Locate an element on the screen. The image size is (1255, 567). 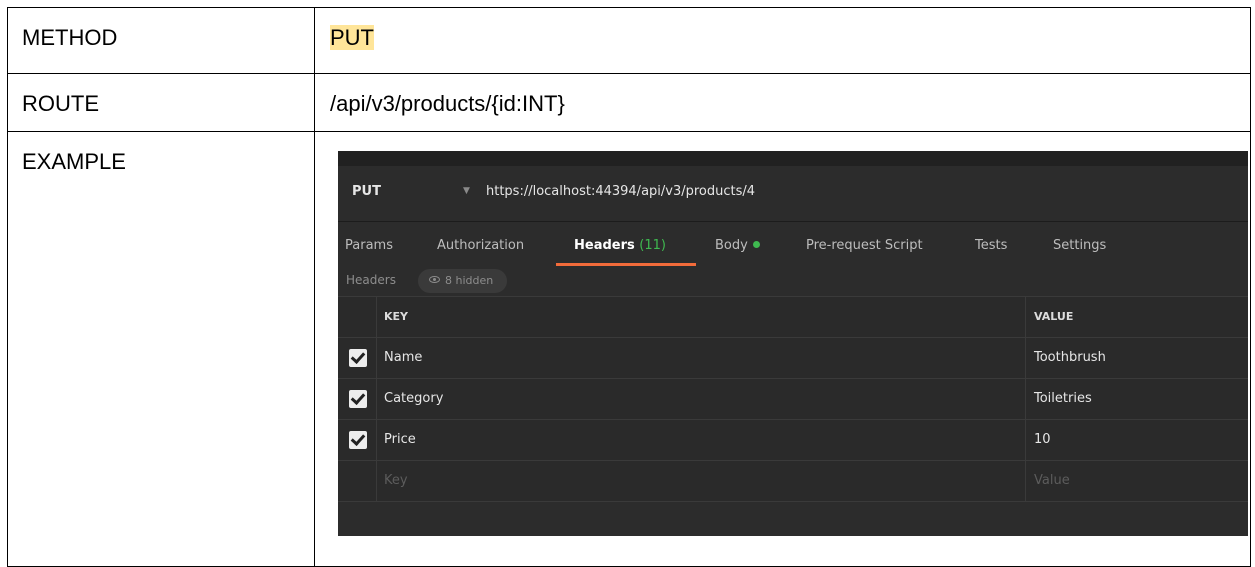
column-header-value: VALUE is located at coordinates (1054, 316).